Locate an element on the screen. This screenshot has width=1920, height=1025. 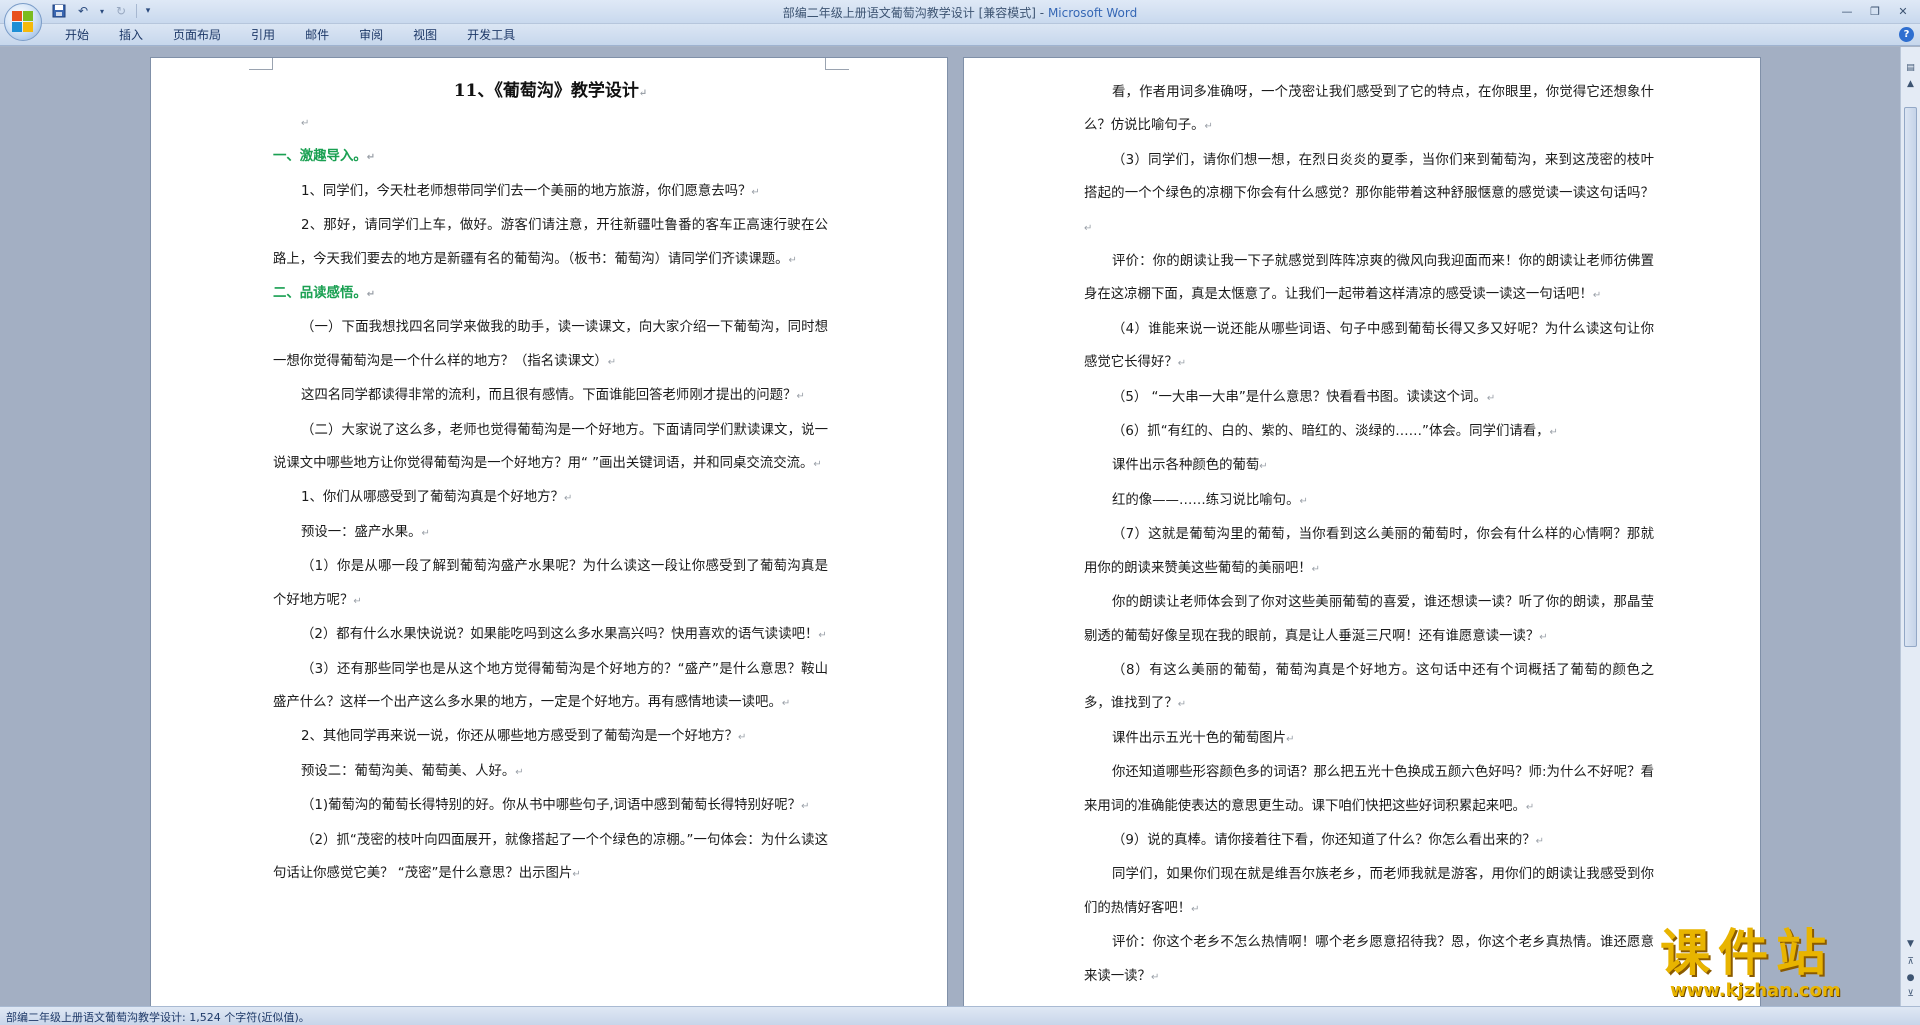
tab-view: 视图 is located at coordinates (425, 35).